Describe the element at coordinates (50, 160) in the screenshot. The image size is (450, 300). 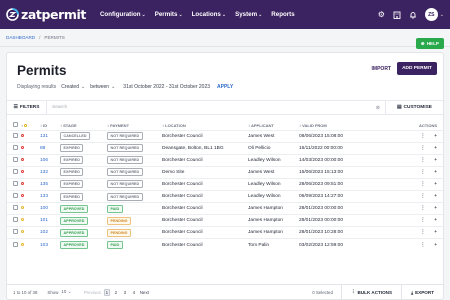
I see `permit-id-link: 106` at that location.